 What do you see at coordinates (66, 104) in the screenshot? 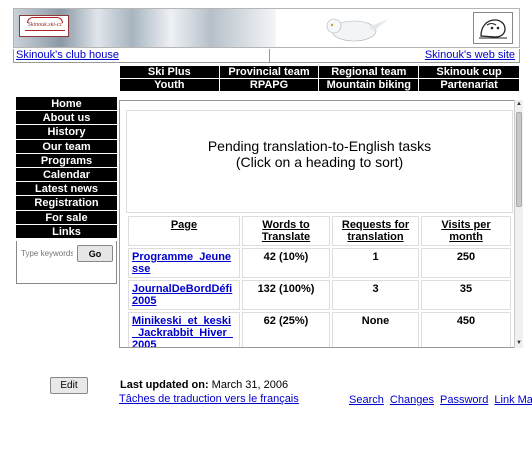
I see `sidebar-item-home: Home` at bounding box center [66, 104].